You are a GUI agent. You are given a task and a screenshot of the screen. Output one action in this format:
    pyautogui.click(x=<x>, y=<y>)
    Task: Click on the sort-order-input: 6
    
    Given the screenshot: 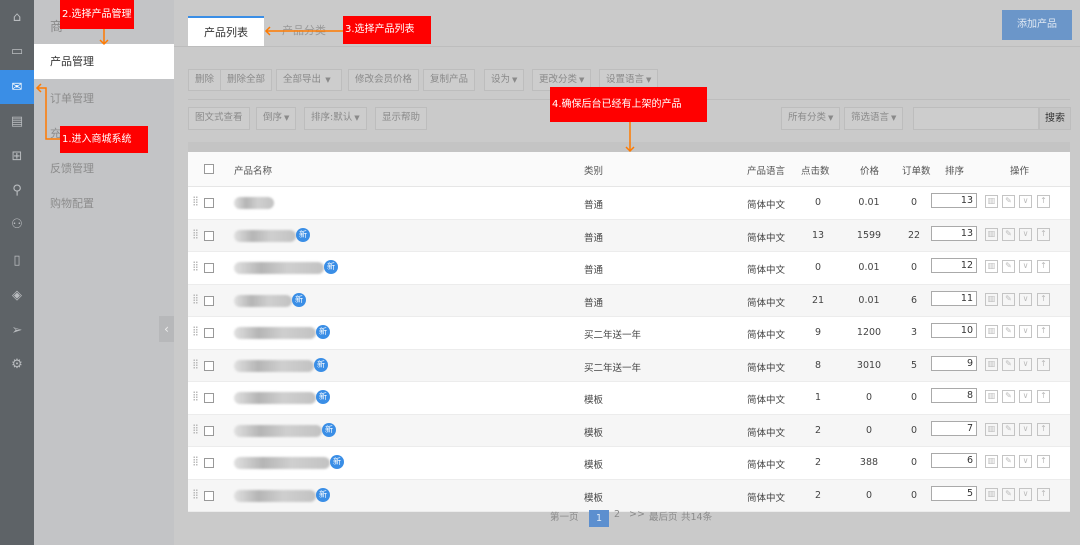 What is the action you would take?
    pyautogui.click(x=954, y=460)
    